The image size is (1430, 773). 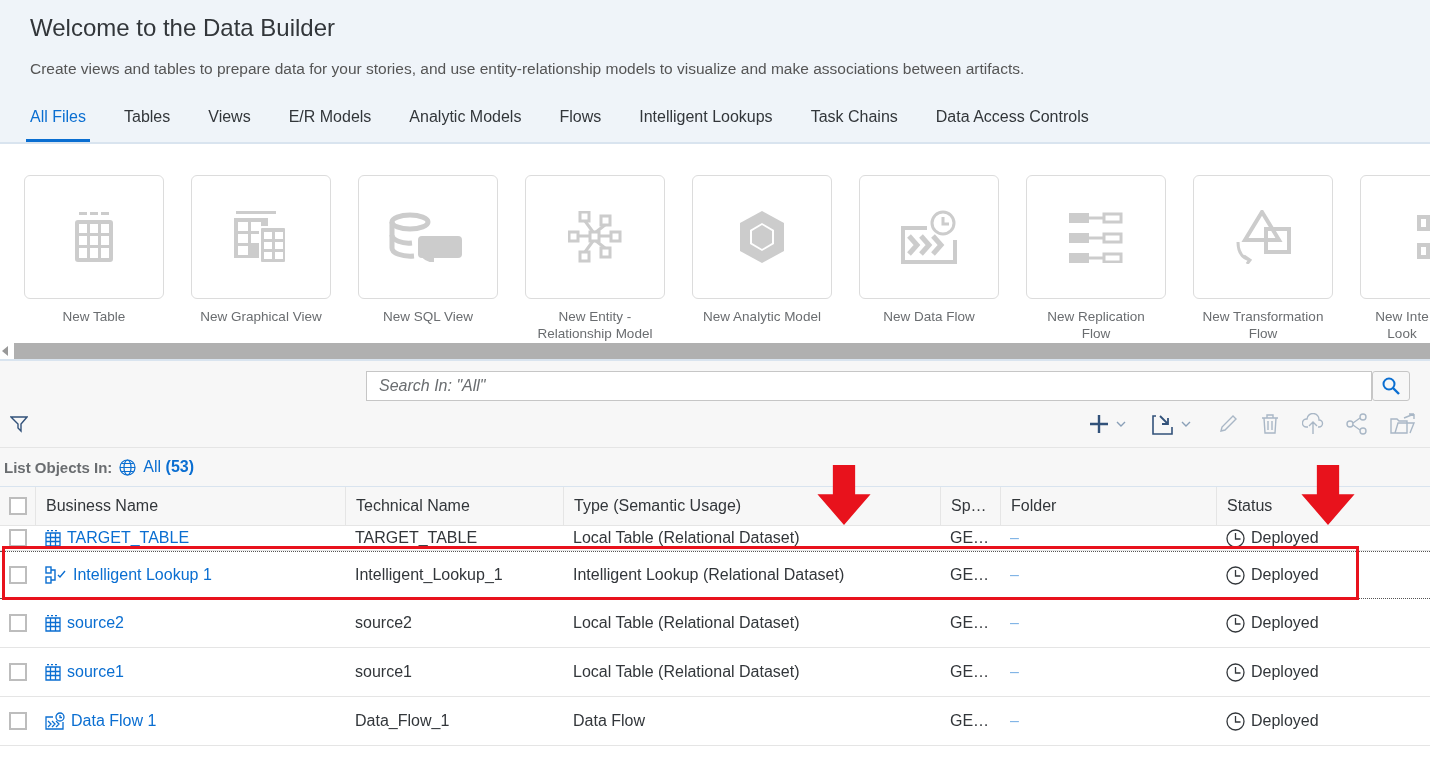 I want to click on tab: Task Chains, so click(x=854, y=125).